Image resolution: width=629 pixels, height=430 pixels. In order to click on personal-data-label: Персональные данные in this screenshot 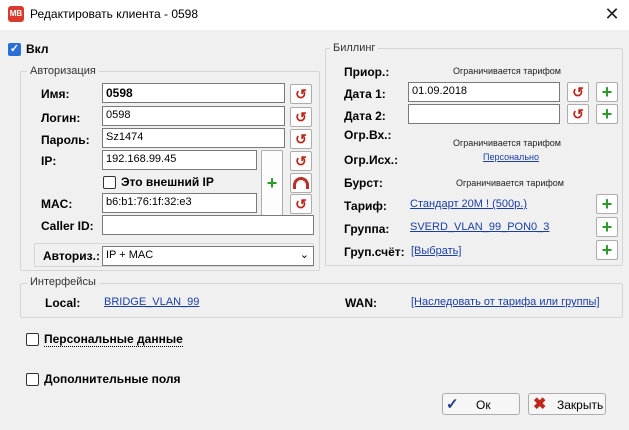, I will do `click(113, 339)`.